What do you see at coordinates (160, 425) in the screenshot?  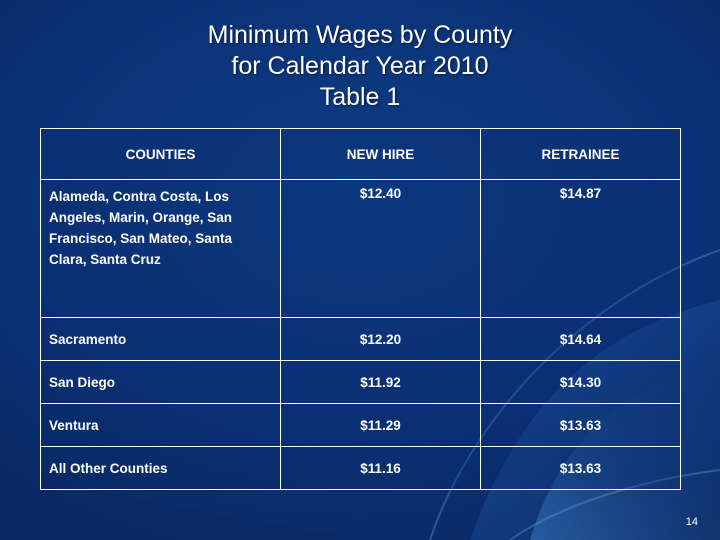 I see `cell-counties: Ventura` at bounding box center [160, 425].